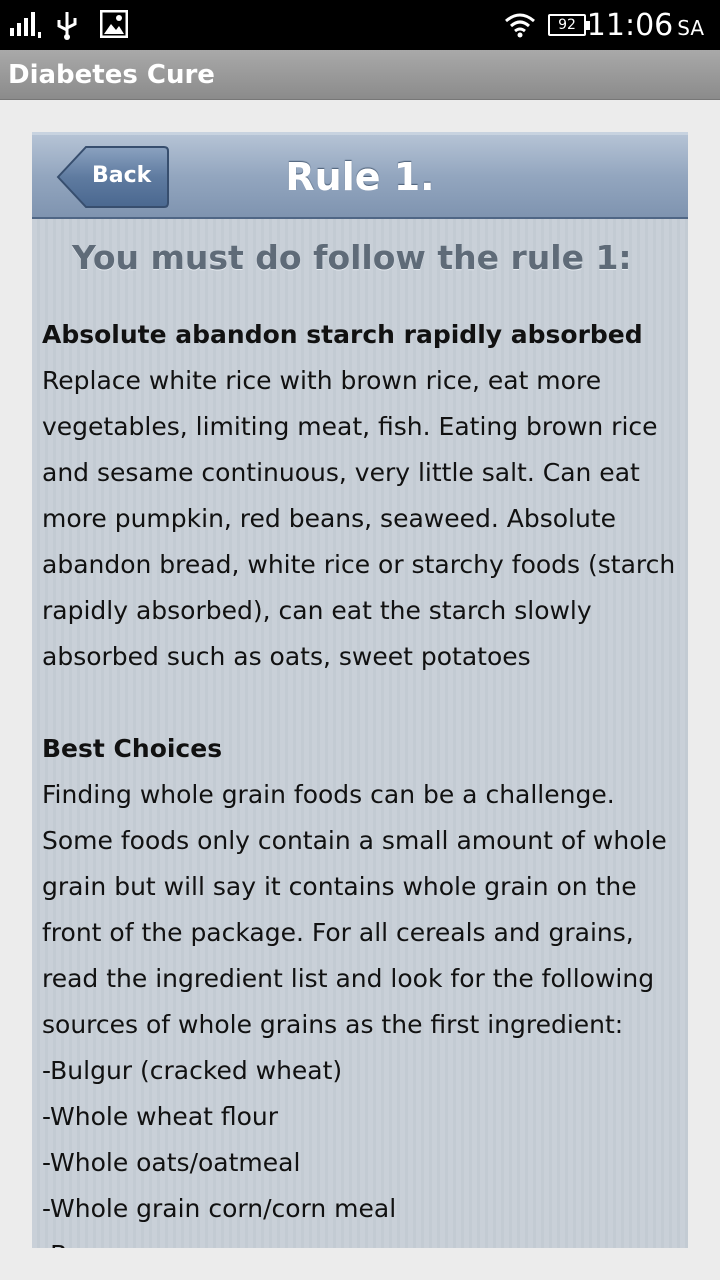 The height and width of the screenshot is (1280, 720). Describe the element at coordinates (690, 28) in the screenshot. I see `clock-ampm: SA` at that location.